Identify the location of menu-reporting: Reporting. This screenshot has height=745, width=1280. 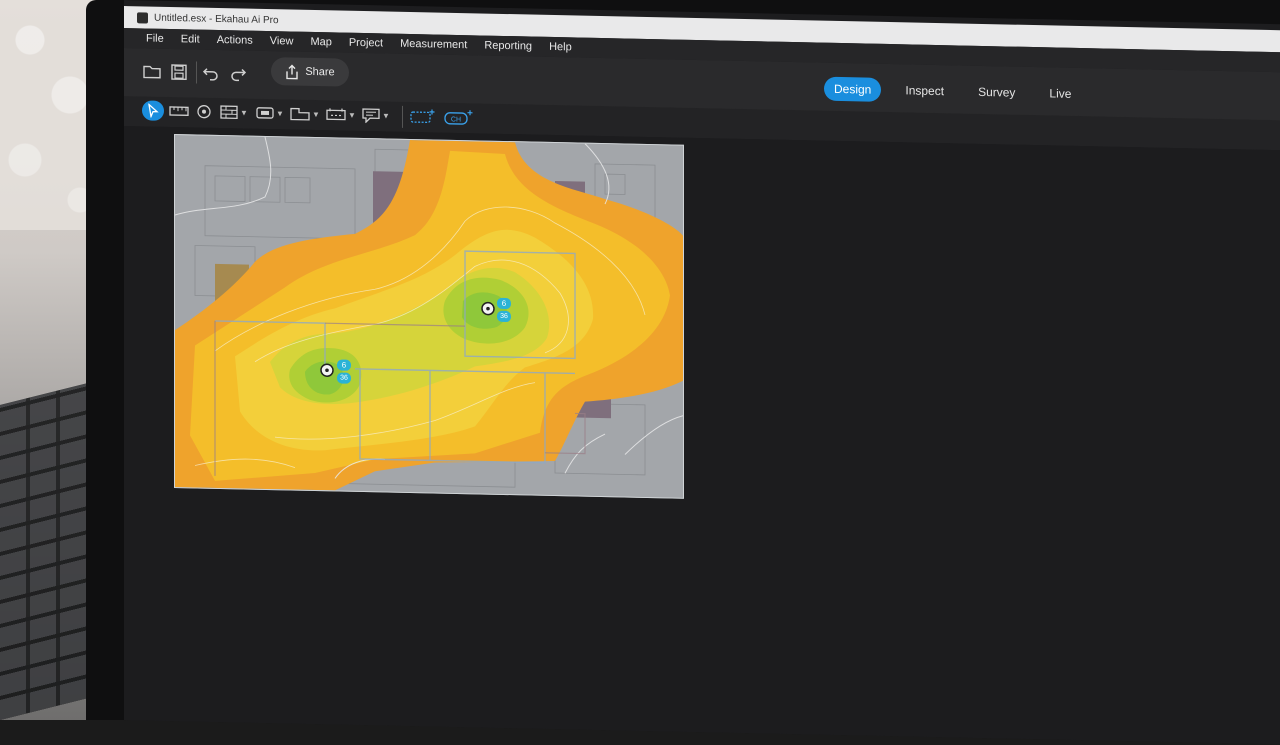
(508, 46).